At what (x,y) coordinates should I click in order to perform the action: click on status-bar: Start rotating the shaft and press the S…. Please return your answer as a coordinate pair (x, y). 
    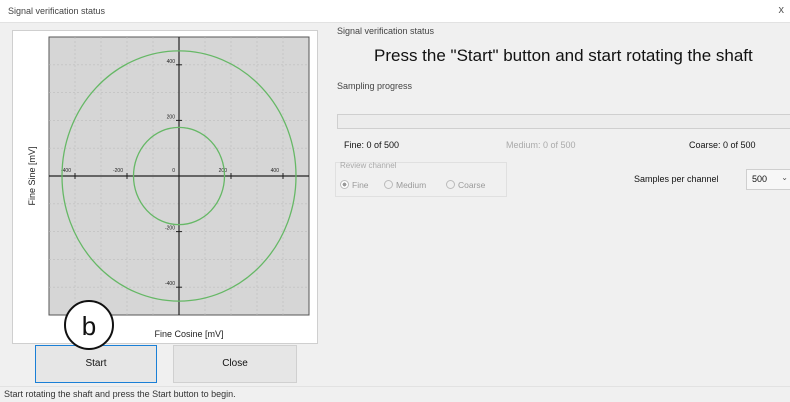
    Looking at the image, I should click on (395, 394).